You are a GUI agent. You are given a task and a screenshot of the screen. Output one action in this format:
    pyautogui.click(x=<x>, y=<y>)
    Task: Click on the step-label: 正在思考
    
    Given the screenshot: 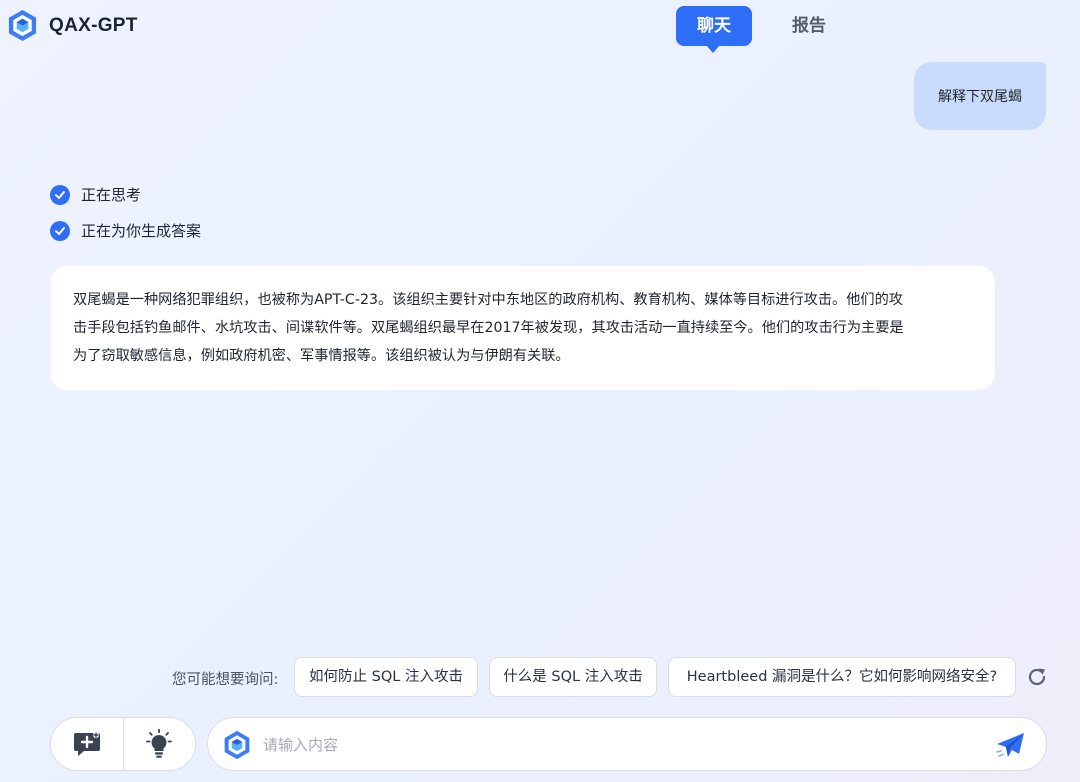 What is the action you would take?
    pyautogui.click(x=111, y=195)
    